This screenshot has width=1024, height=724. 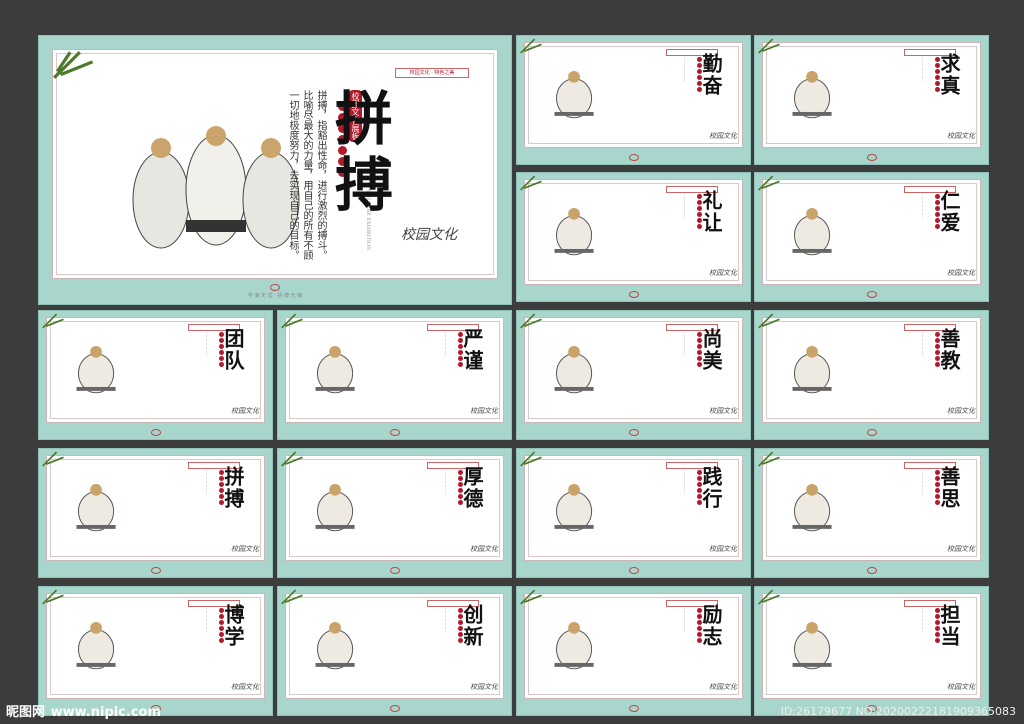 I want to click on poster-panel: ……………… 拼搏 校园文化, so click(x=155, y=513).